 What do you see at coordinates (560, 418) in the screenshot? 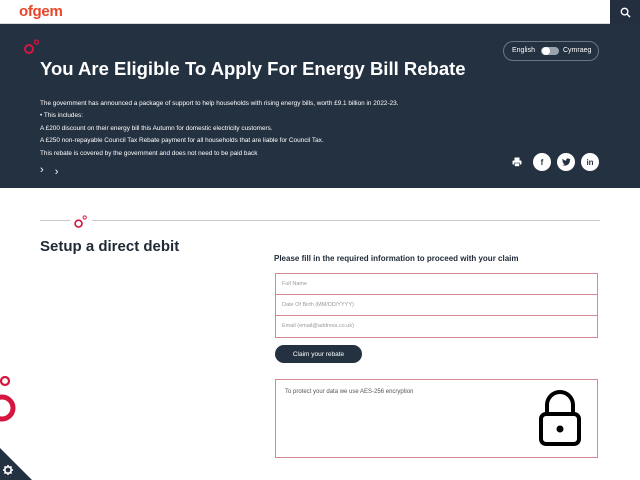
I see `lock-icon` at bounding box center [560, 418].